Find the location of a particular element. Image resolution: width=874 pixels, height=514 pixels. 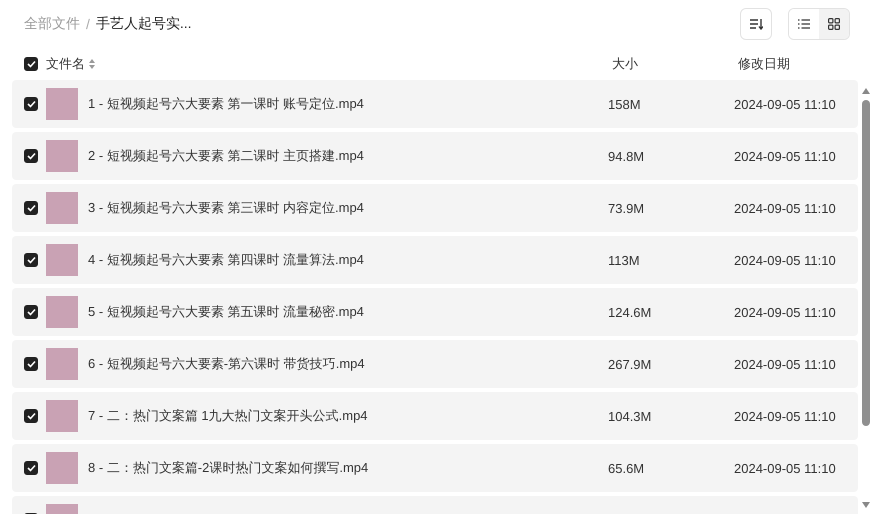

grid-view-button is located at coordinates (834, 24).